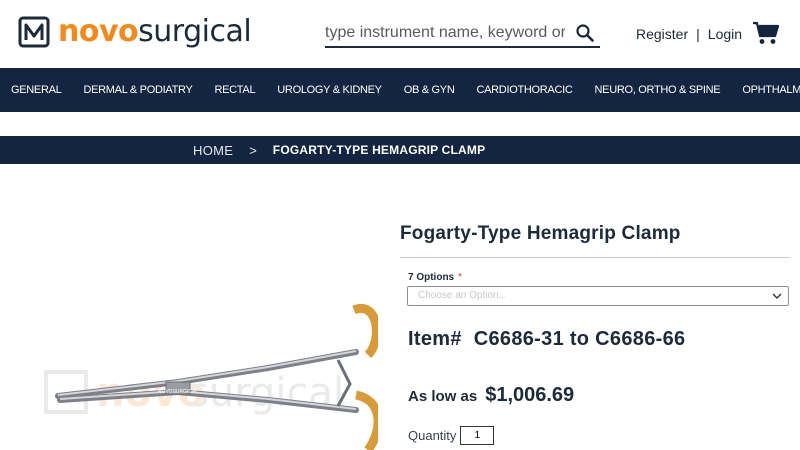 Image resolution: width=800 pixels, height=450 pixels. What do you see at coordinates (178, 392) in the screenshot?
I see `instrument-engraving: NOVOSURGICAL` at bounding box center [178, 392].